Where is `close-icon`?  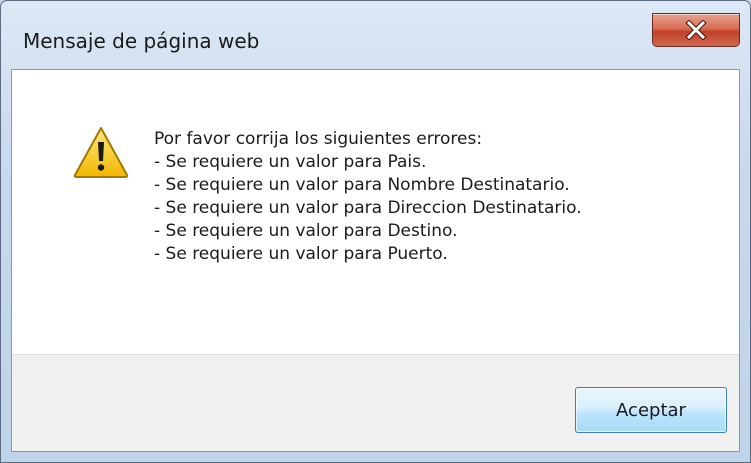 close-icon is located at coordinates (696, 30).